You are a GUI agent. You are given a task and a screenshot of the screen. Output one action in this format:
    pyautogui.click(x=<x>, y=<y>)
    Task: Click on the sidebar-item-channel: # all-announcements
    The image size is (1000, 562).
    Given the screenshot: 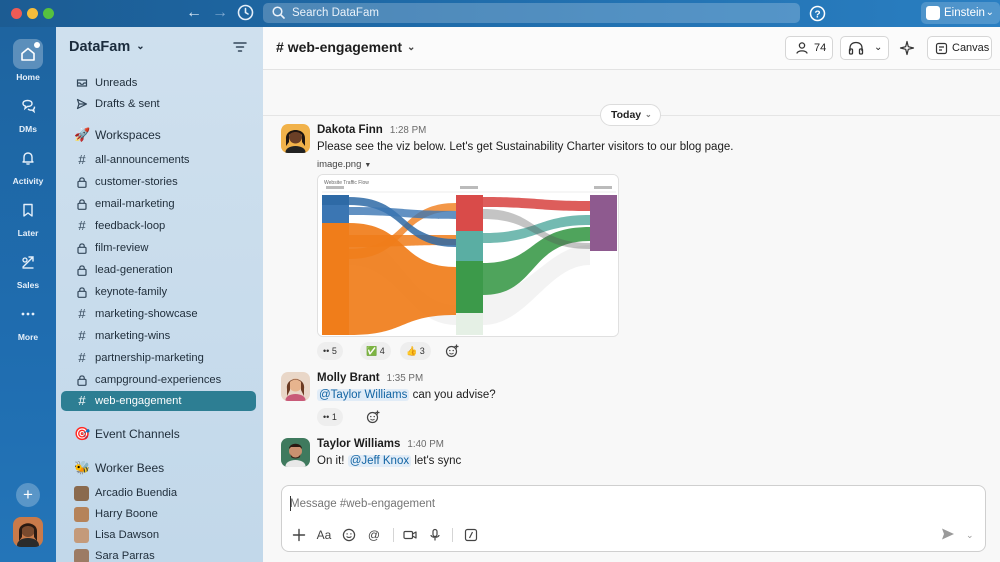 What is the action you would take?
    pyautogui.click(x=158, y=160)
    